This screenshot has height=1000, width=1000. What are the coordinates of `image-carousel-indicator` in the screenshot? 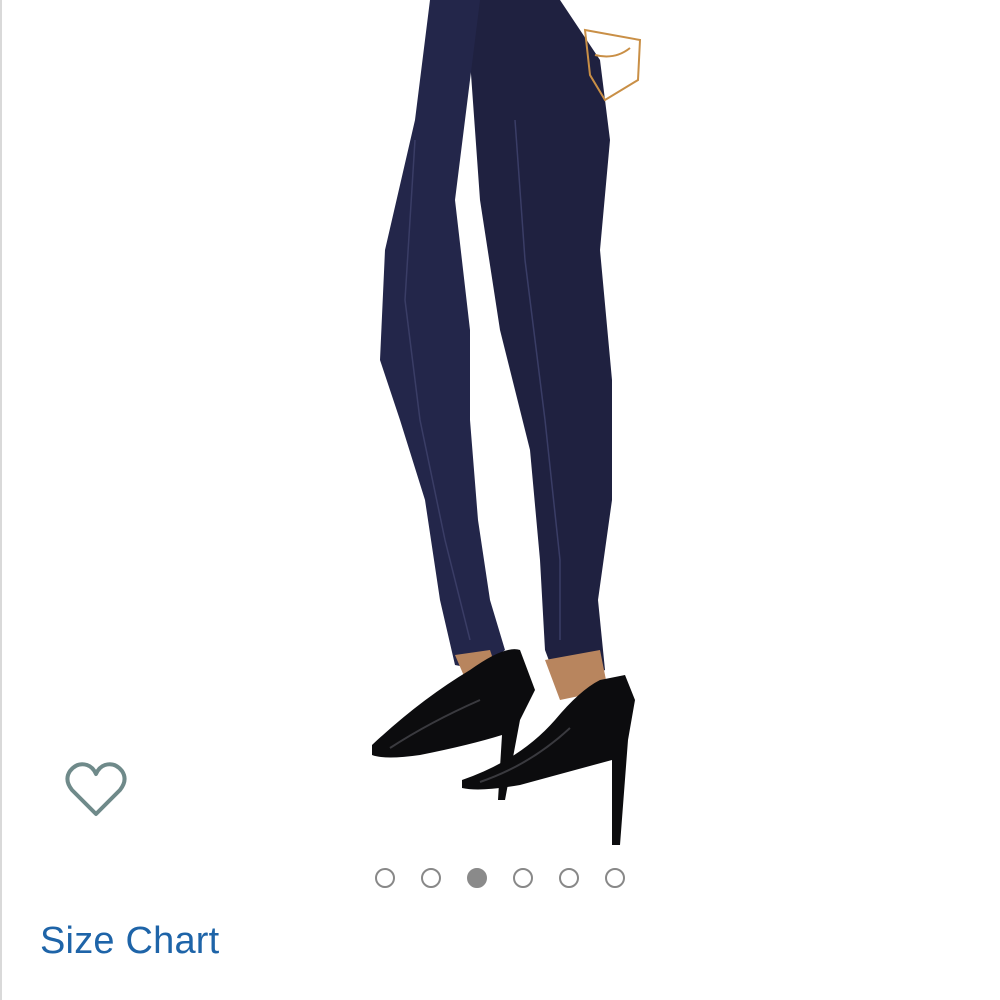 It's located at (500, 882).